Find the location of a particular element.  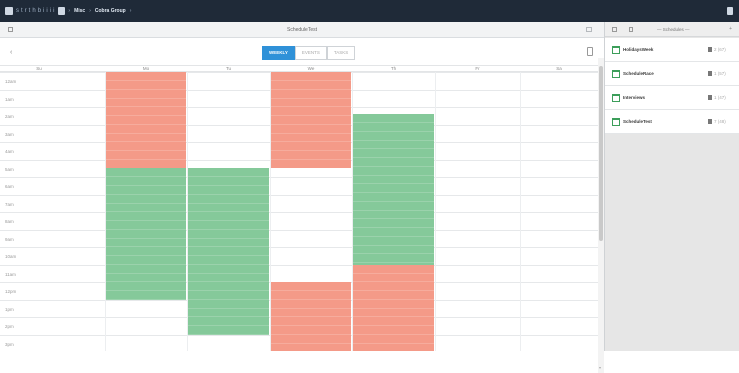

day-label-we: We is located at coordinates (311, 68).